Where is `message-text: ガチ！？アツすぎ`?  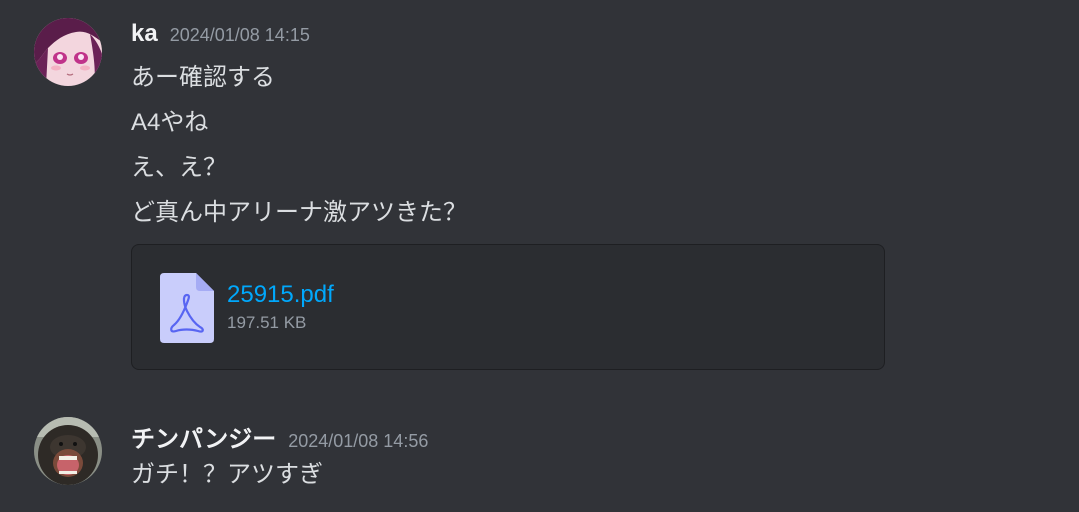
message-text: ガチ！？アツすぎ is located at coordinates (227, 474).